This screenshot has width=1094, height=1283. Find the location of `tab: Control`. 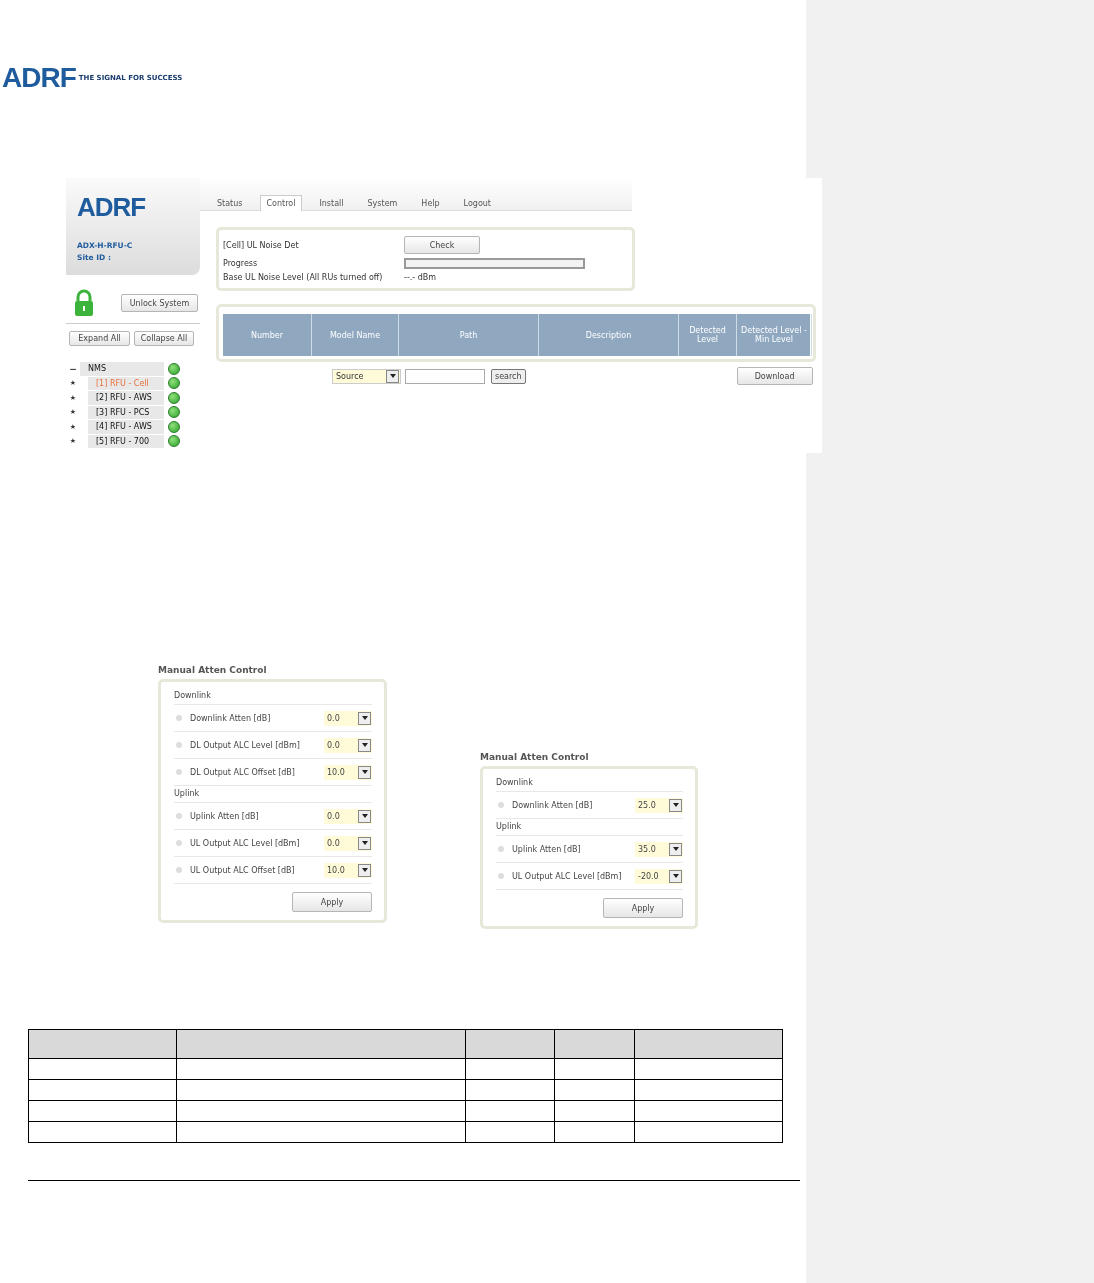

tab: Control is located at coordinates (281, 203).